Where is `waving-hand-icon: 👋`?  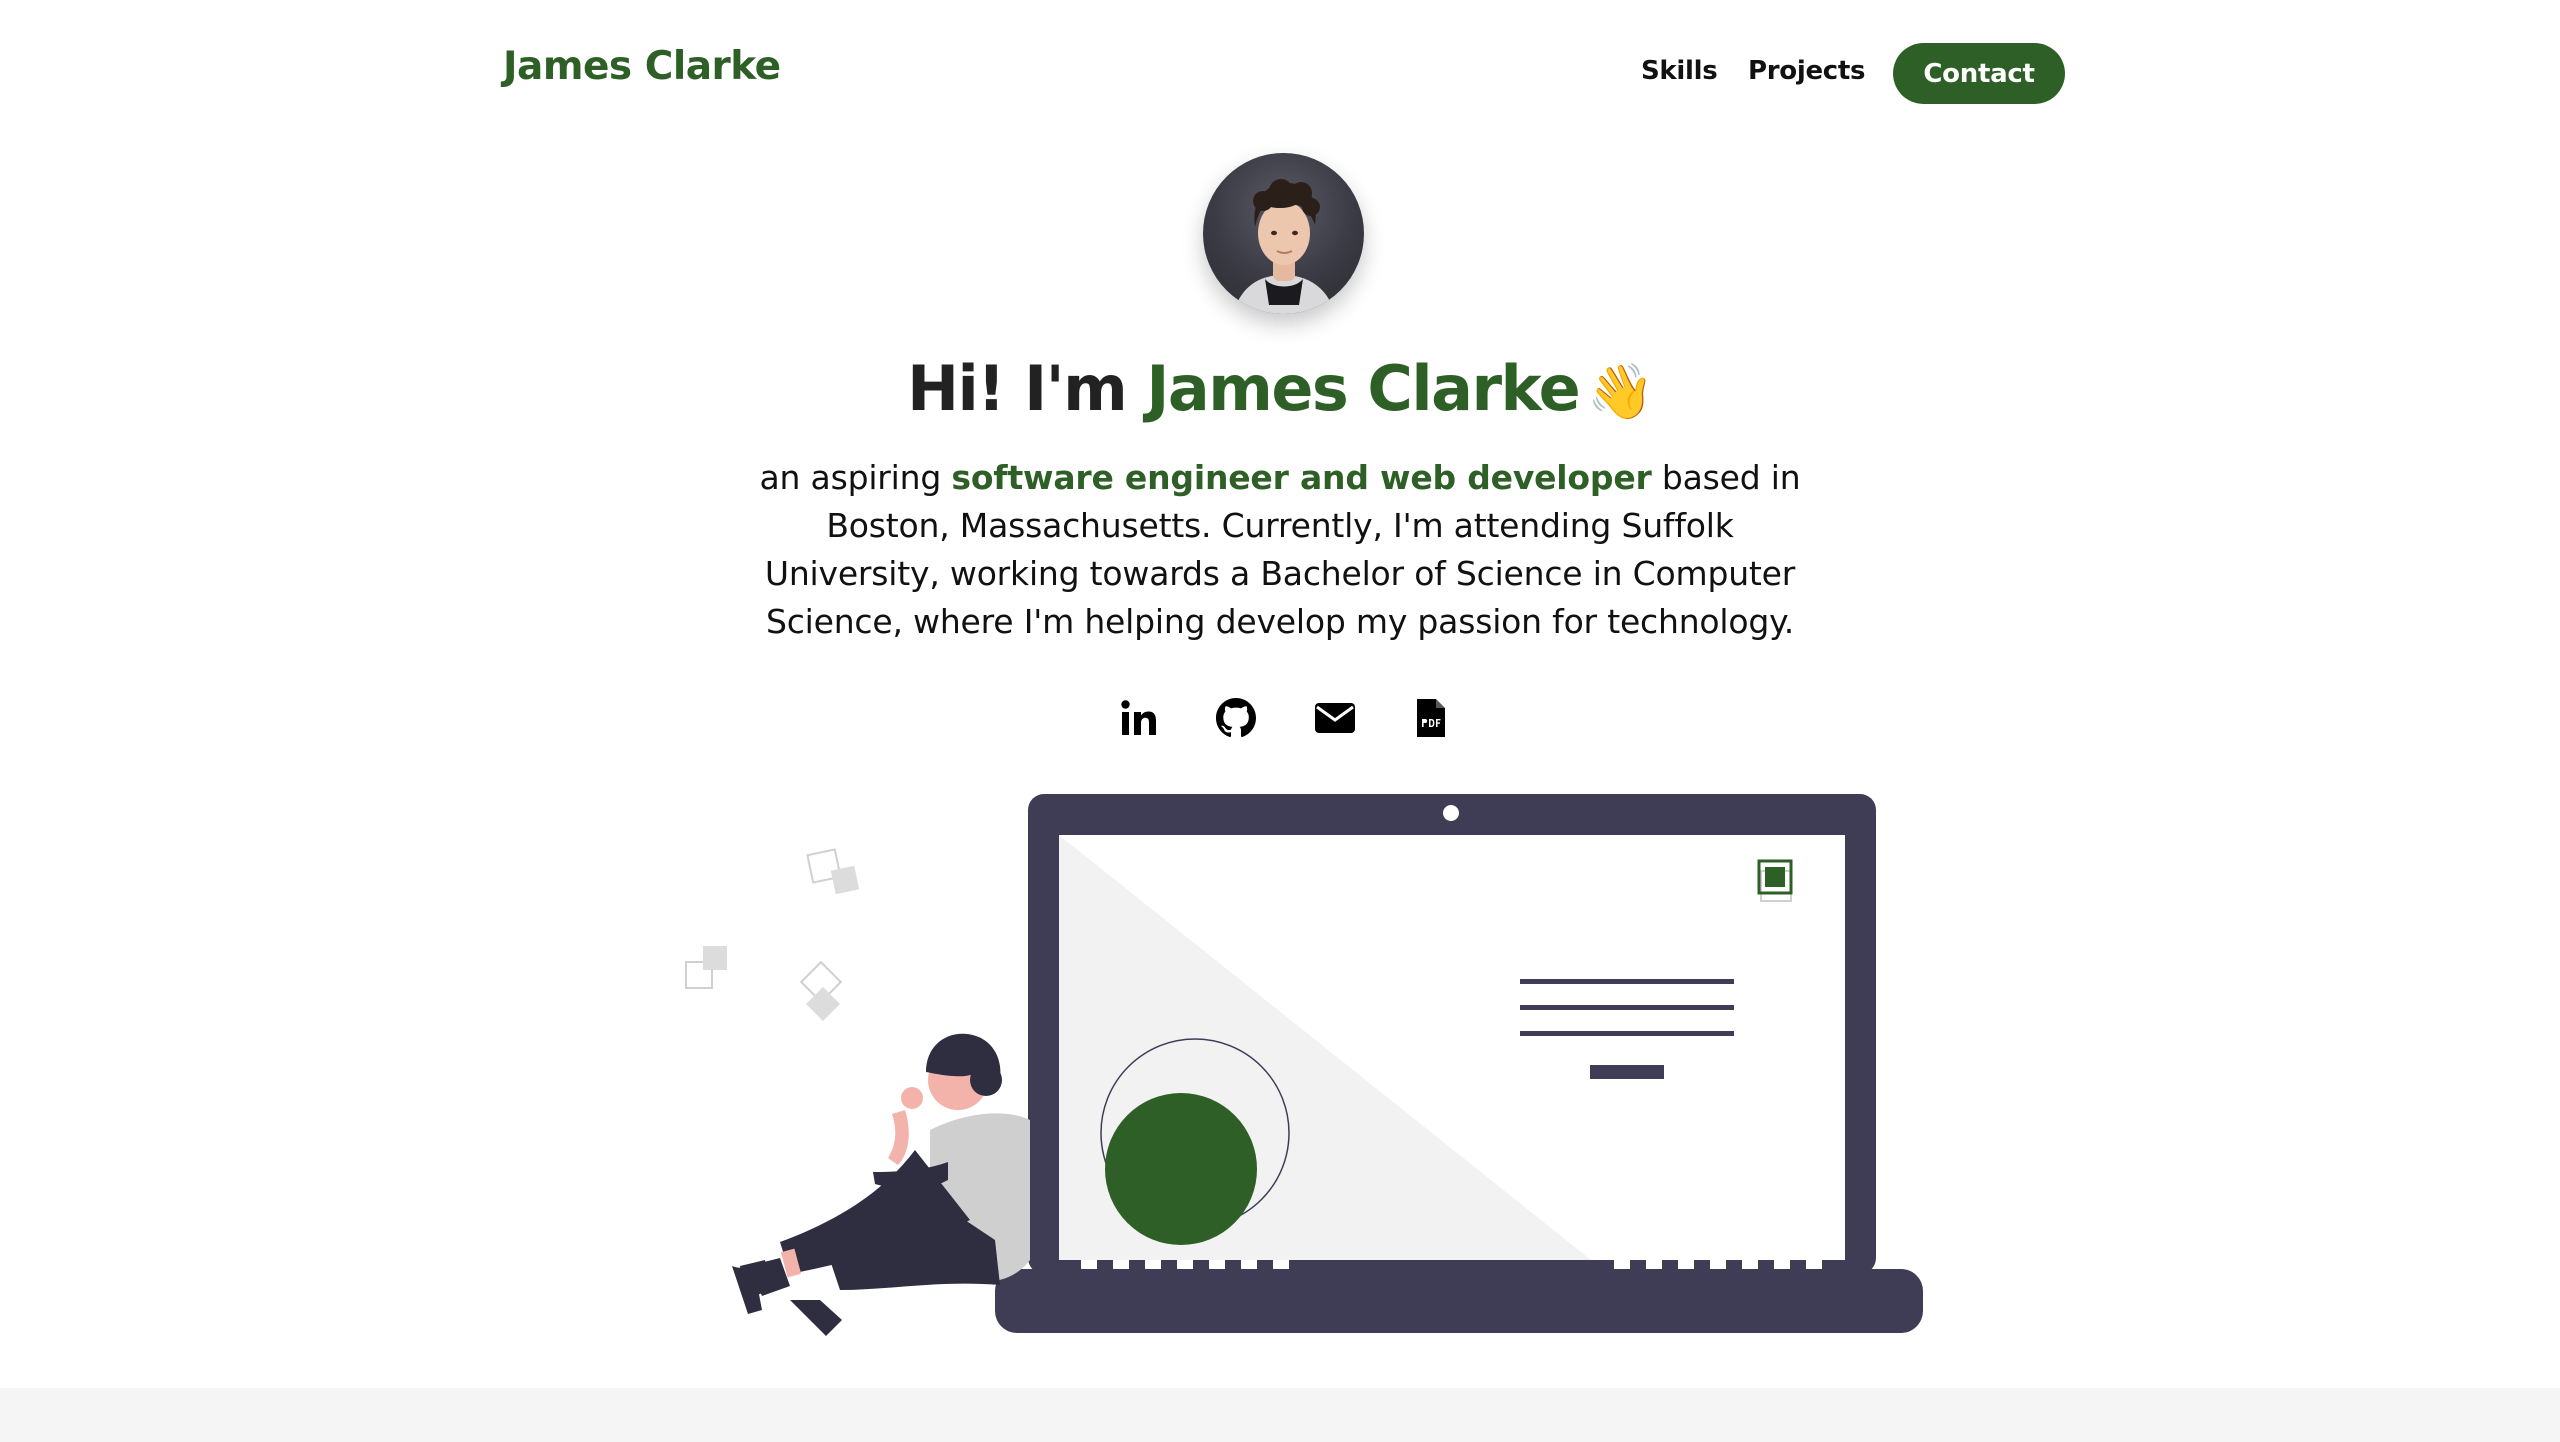 waving-hand-icon: 👋 is located at coordinates (1620, 391).